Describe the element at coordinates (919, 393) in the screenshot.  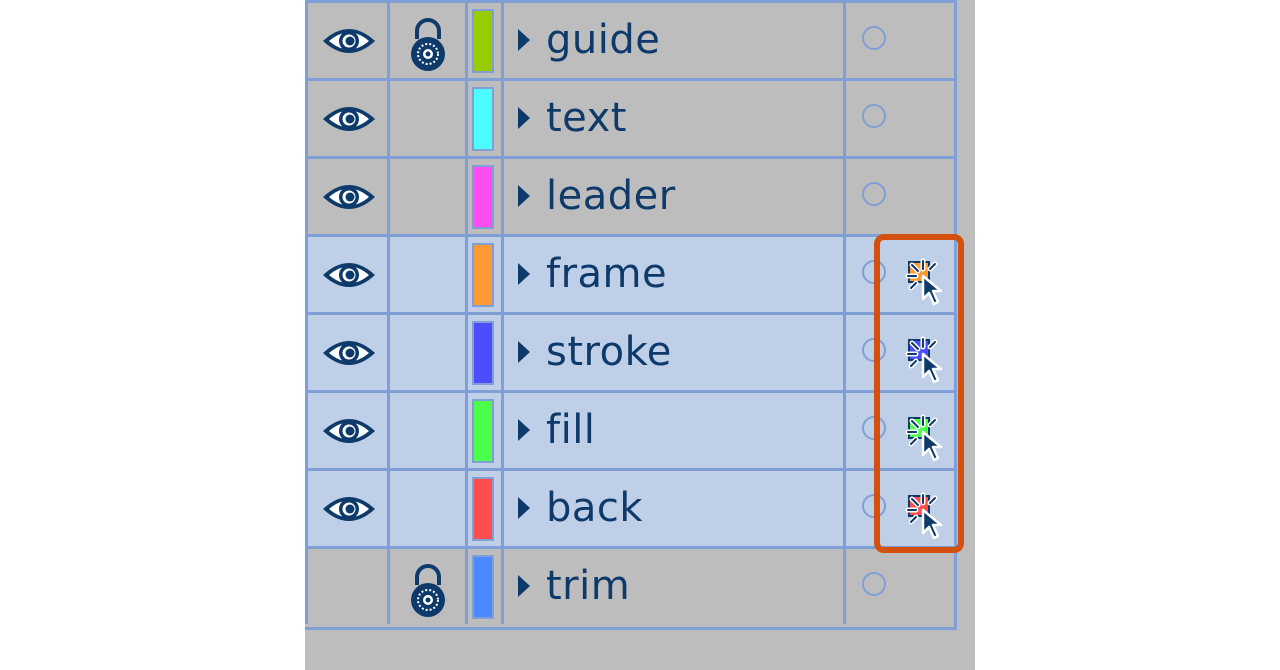
I see `selection-indicators-highlight` at that location.